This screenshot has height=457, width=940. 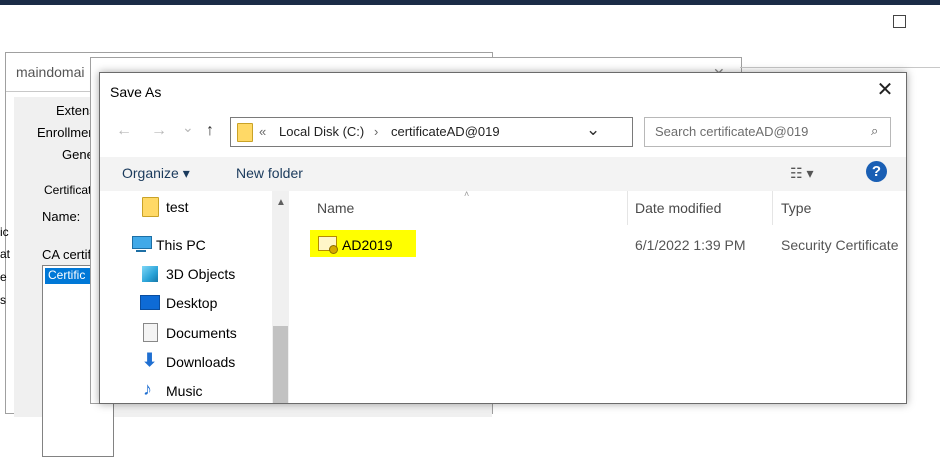 I want to click on cube-icon, so click(x=150, y=274).